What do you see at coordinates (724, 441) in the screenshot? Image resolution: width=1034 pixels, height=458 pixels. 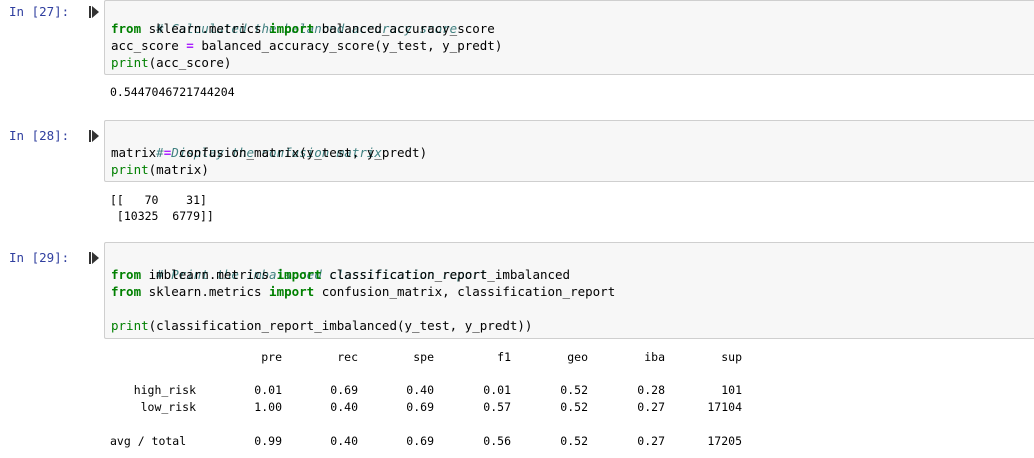 I see `report-value: 17205` at bounding box center [724, 441].